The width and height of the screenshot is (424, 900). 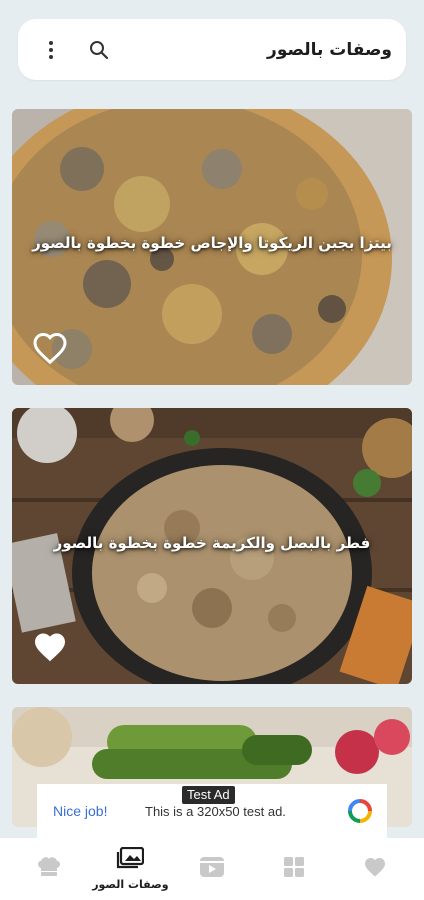 I want to click on photo-gallery-icon, so click(x=130, y=859).